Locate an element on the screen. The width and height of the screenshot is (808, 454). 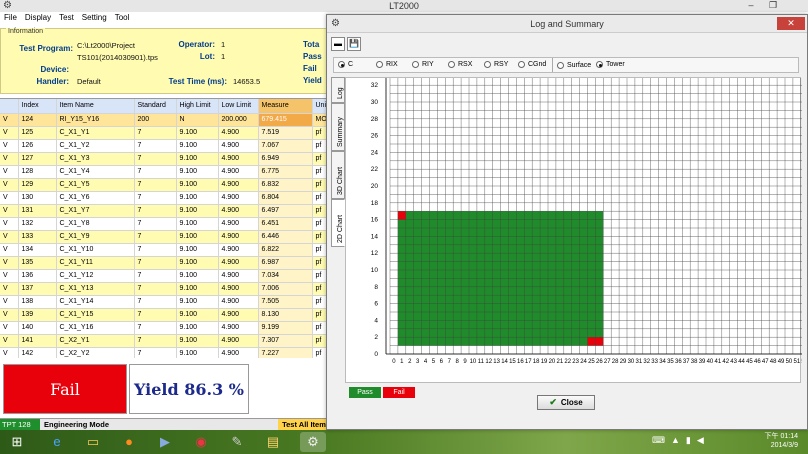
col-header-standard: Standard is located at coordinates (155, 106).